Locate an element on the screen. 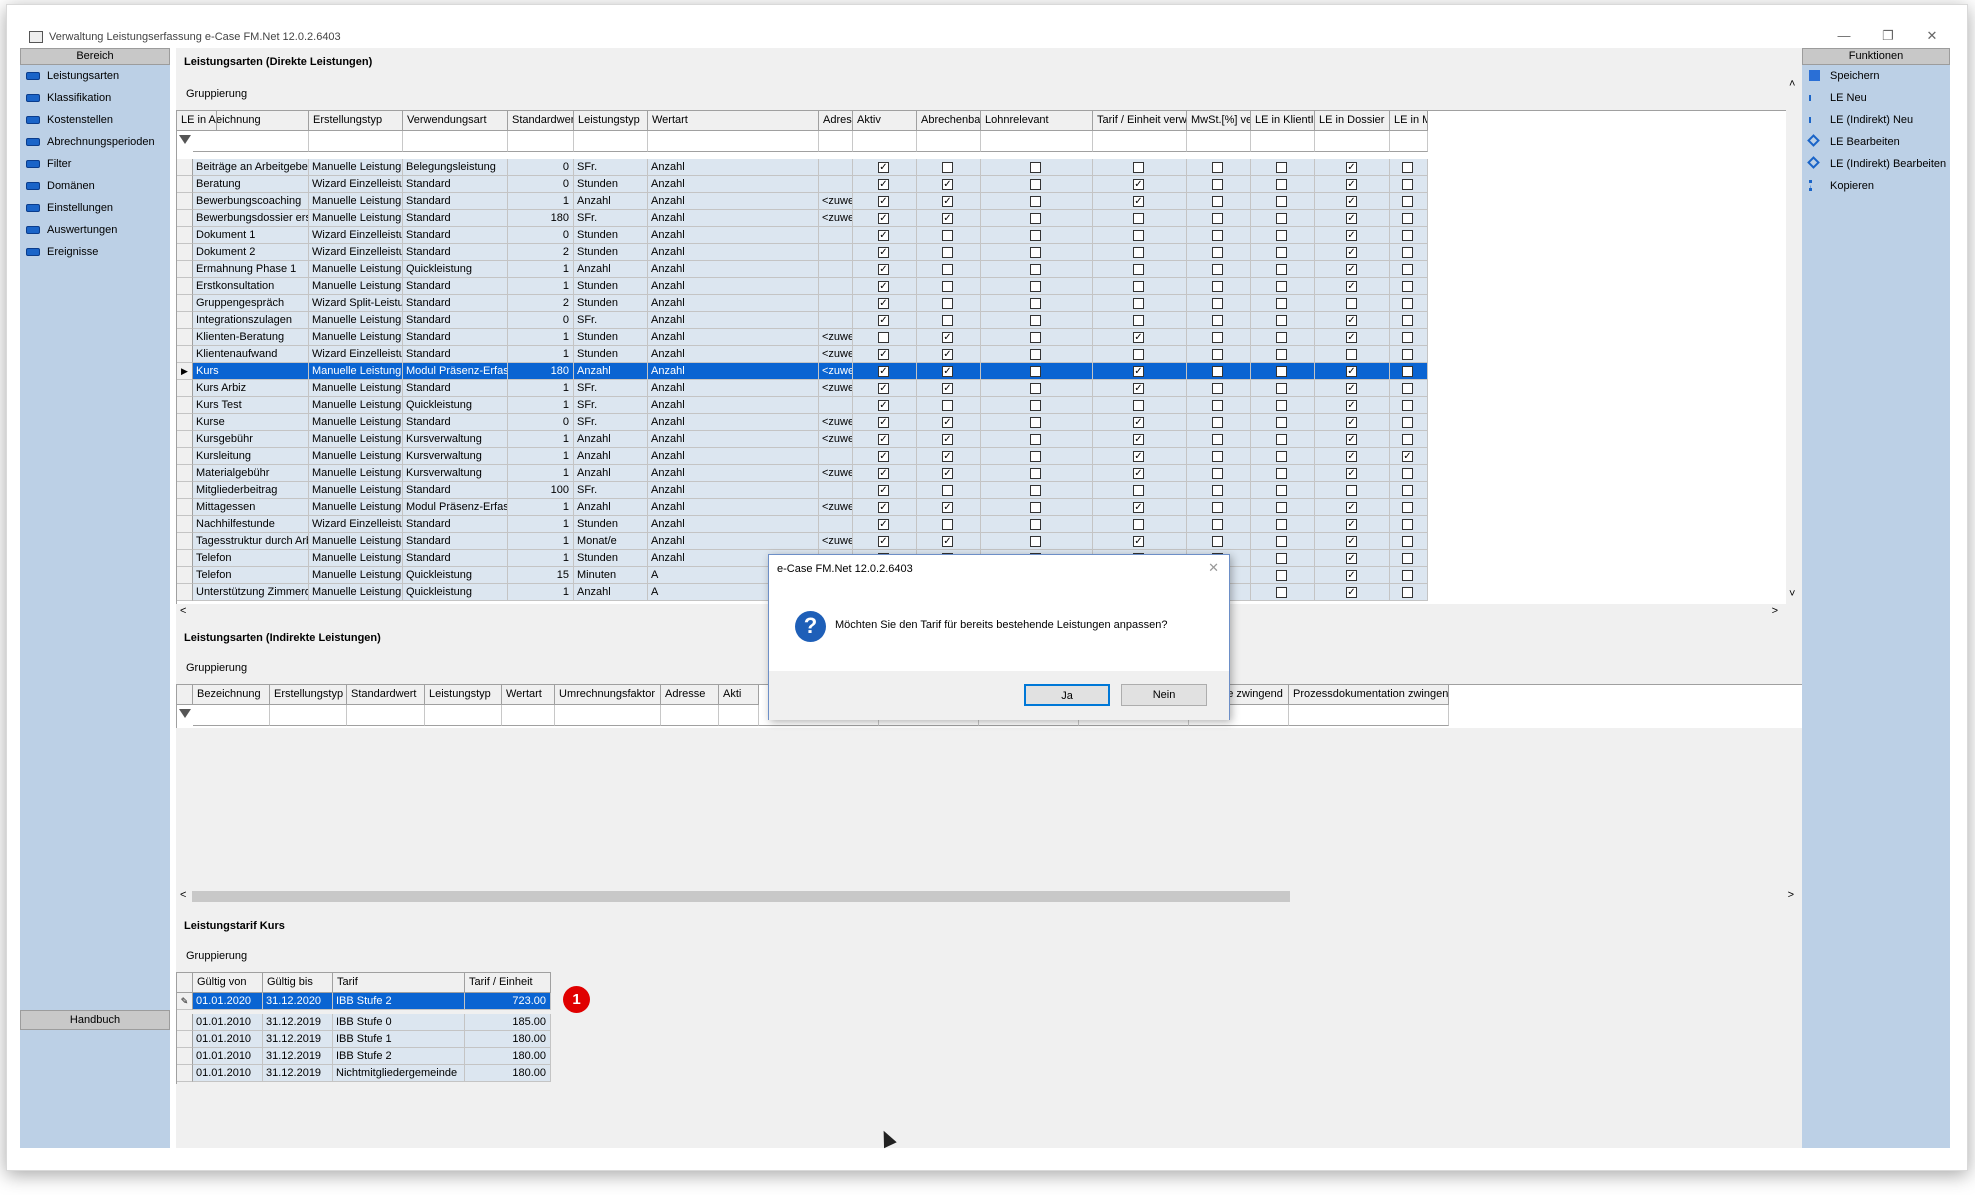 The height and width of the screenshot is (1195, 1975). cell-a: <zuweisende Stelle von Dossier> is located at coordinates (836, 439).